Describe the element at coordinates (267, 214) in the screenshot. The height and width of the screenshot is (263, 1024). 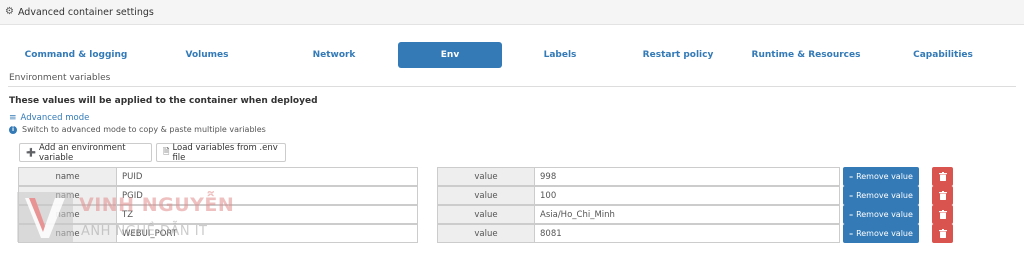
I see `env-name-input: TZ` at that location.